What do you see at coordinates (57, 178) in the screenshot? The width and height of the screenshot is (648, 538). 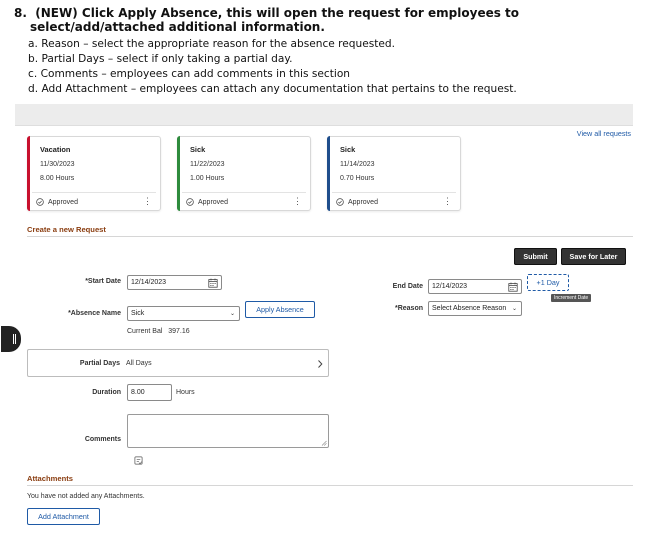 I see `card-hours: 8.00 Hours` at bounding box center [57, 178].